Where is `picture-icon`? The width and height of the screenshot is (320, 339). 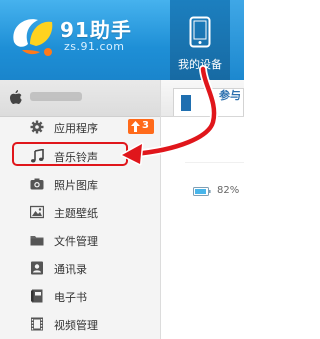
picture-icon is located at coordinates (37, 212).